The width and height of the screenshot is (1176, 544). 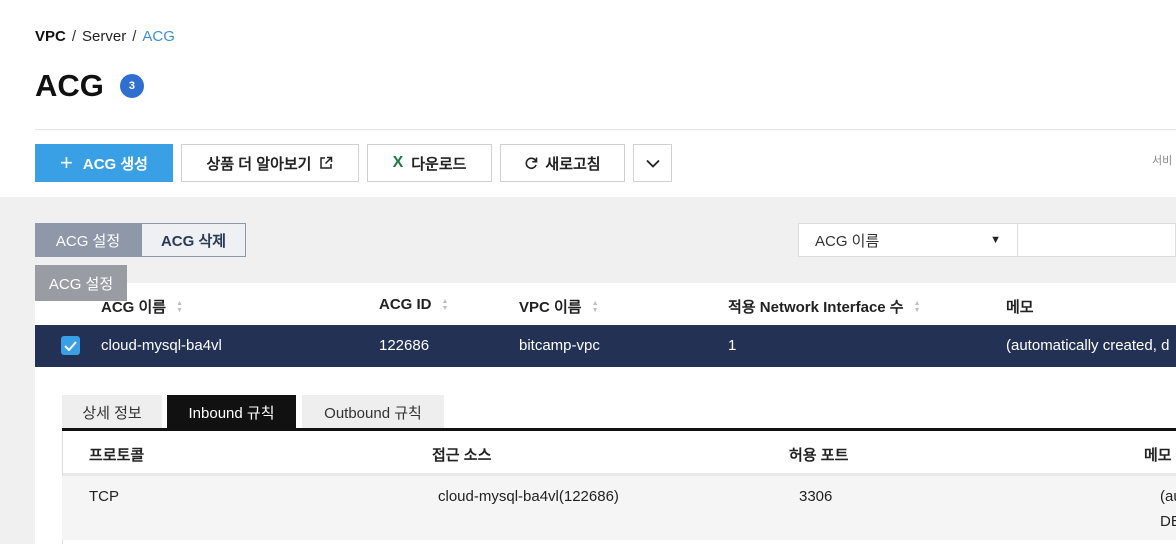 I want to click on caret-down-icon: ▼, so click(x=995, y=240).